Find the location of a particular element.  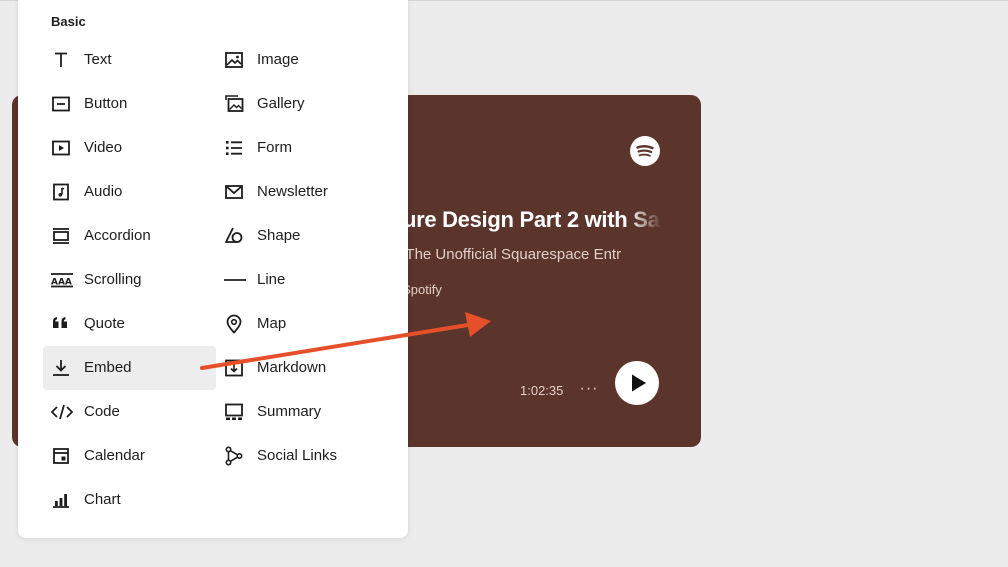

block-item-code: Code is located at coordinates (129, 412).